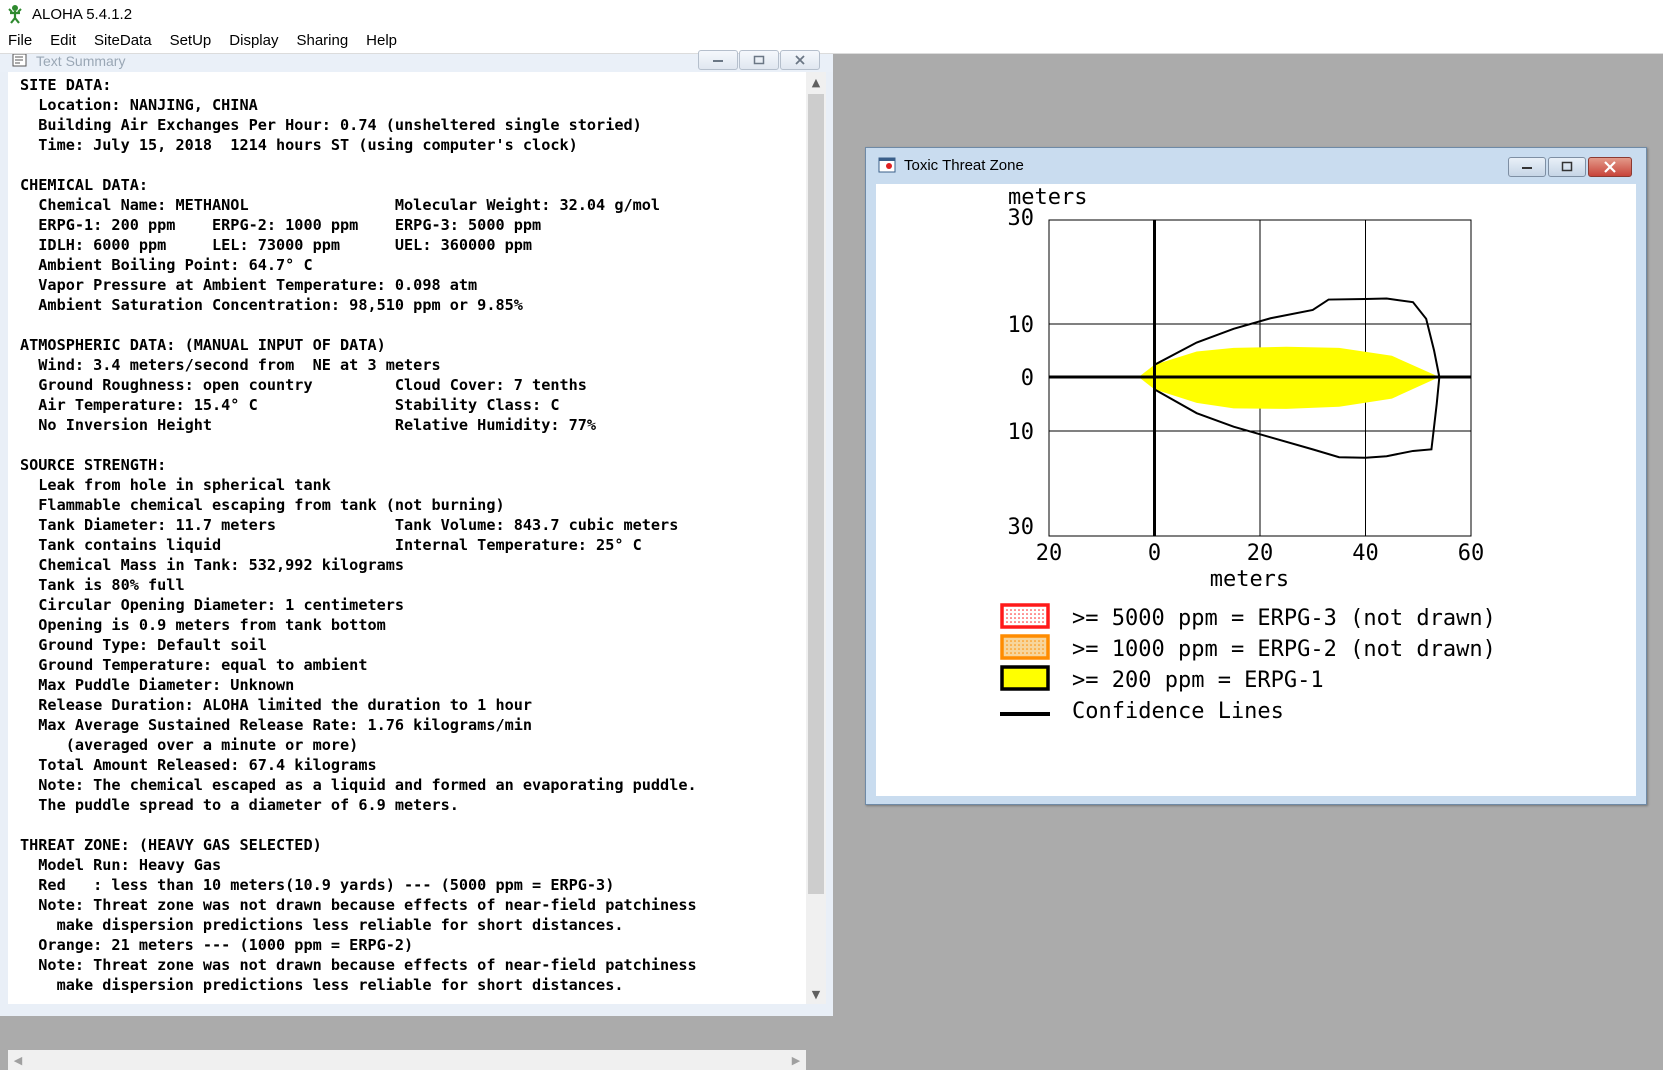  Describe the element at coordinates (816, 82) in the screenshot. I see `scroll-up-arrow-icon: ▲` at that location.